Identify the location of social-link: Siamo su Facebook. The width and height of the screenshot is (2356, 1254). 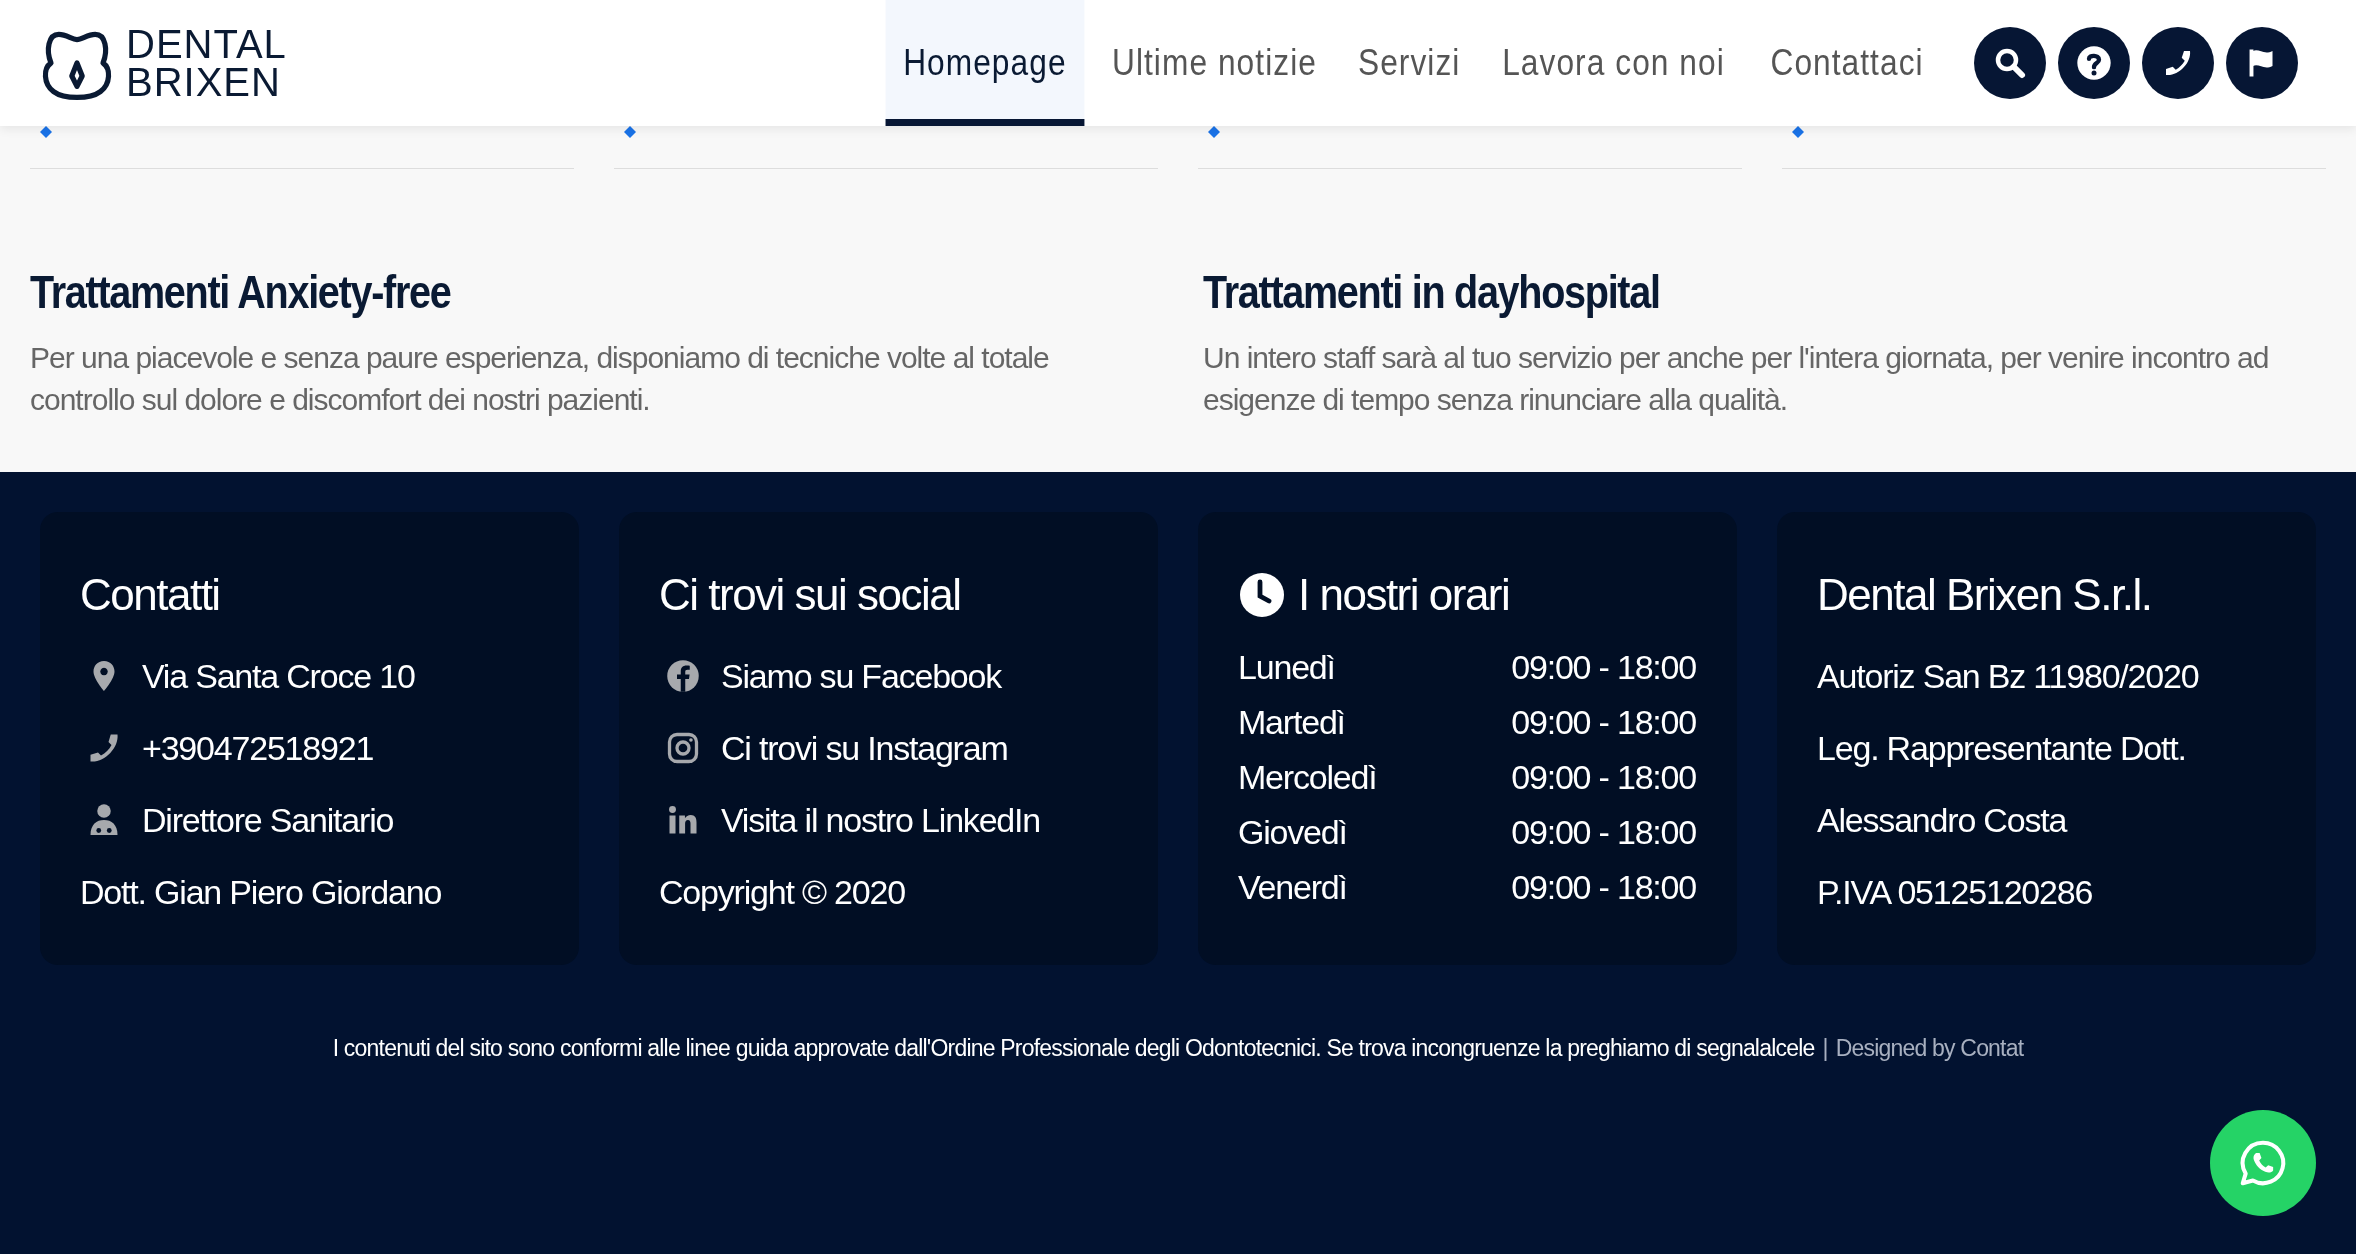
(861, 676).